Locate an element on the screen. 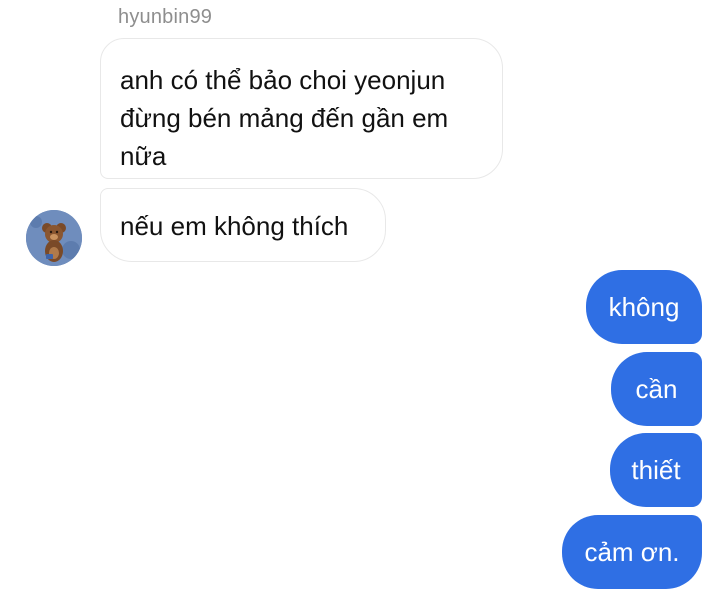 Image resolution: width=720 pixels, height=597 pixels. bear-avatar-icon is located at coordinates (54, 238).